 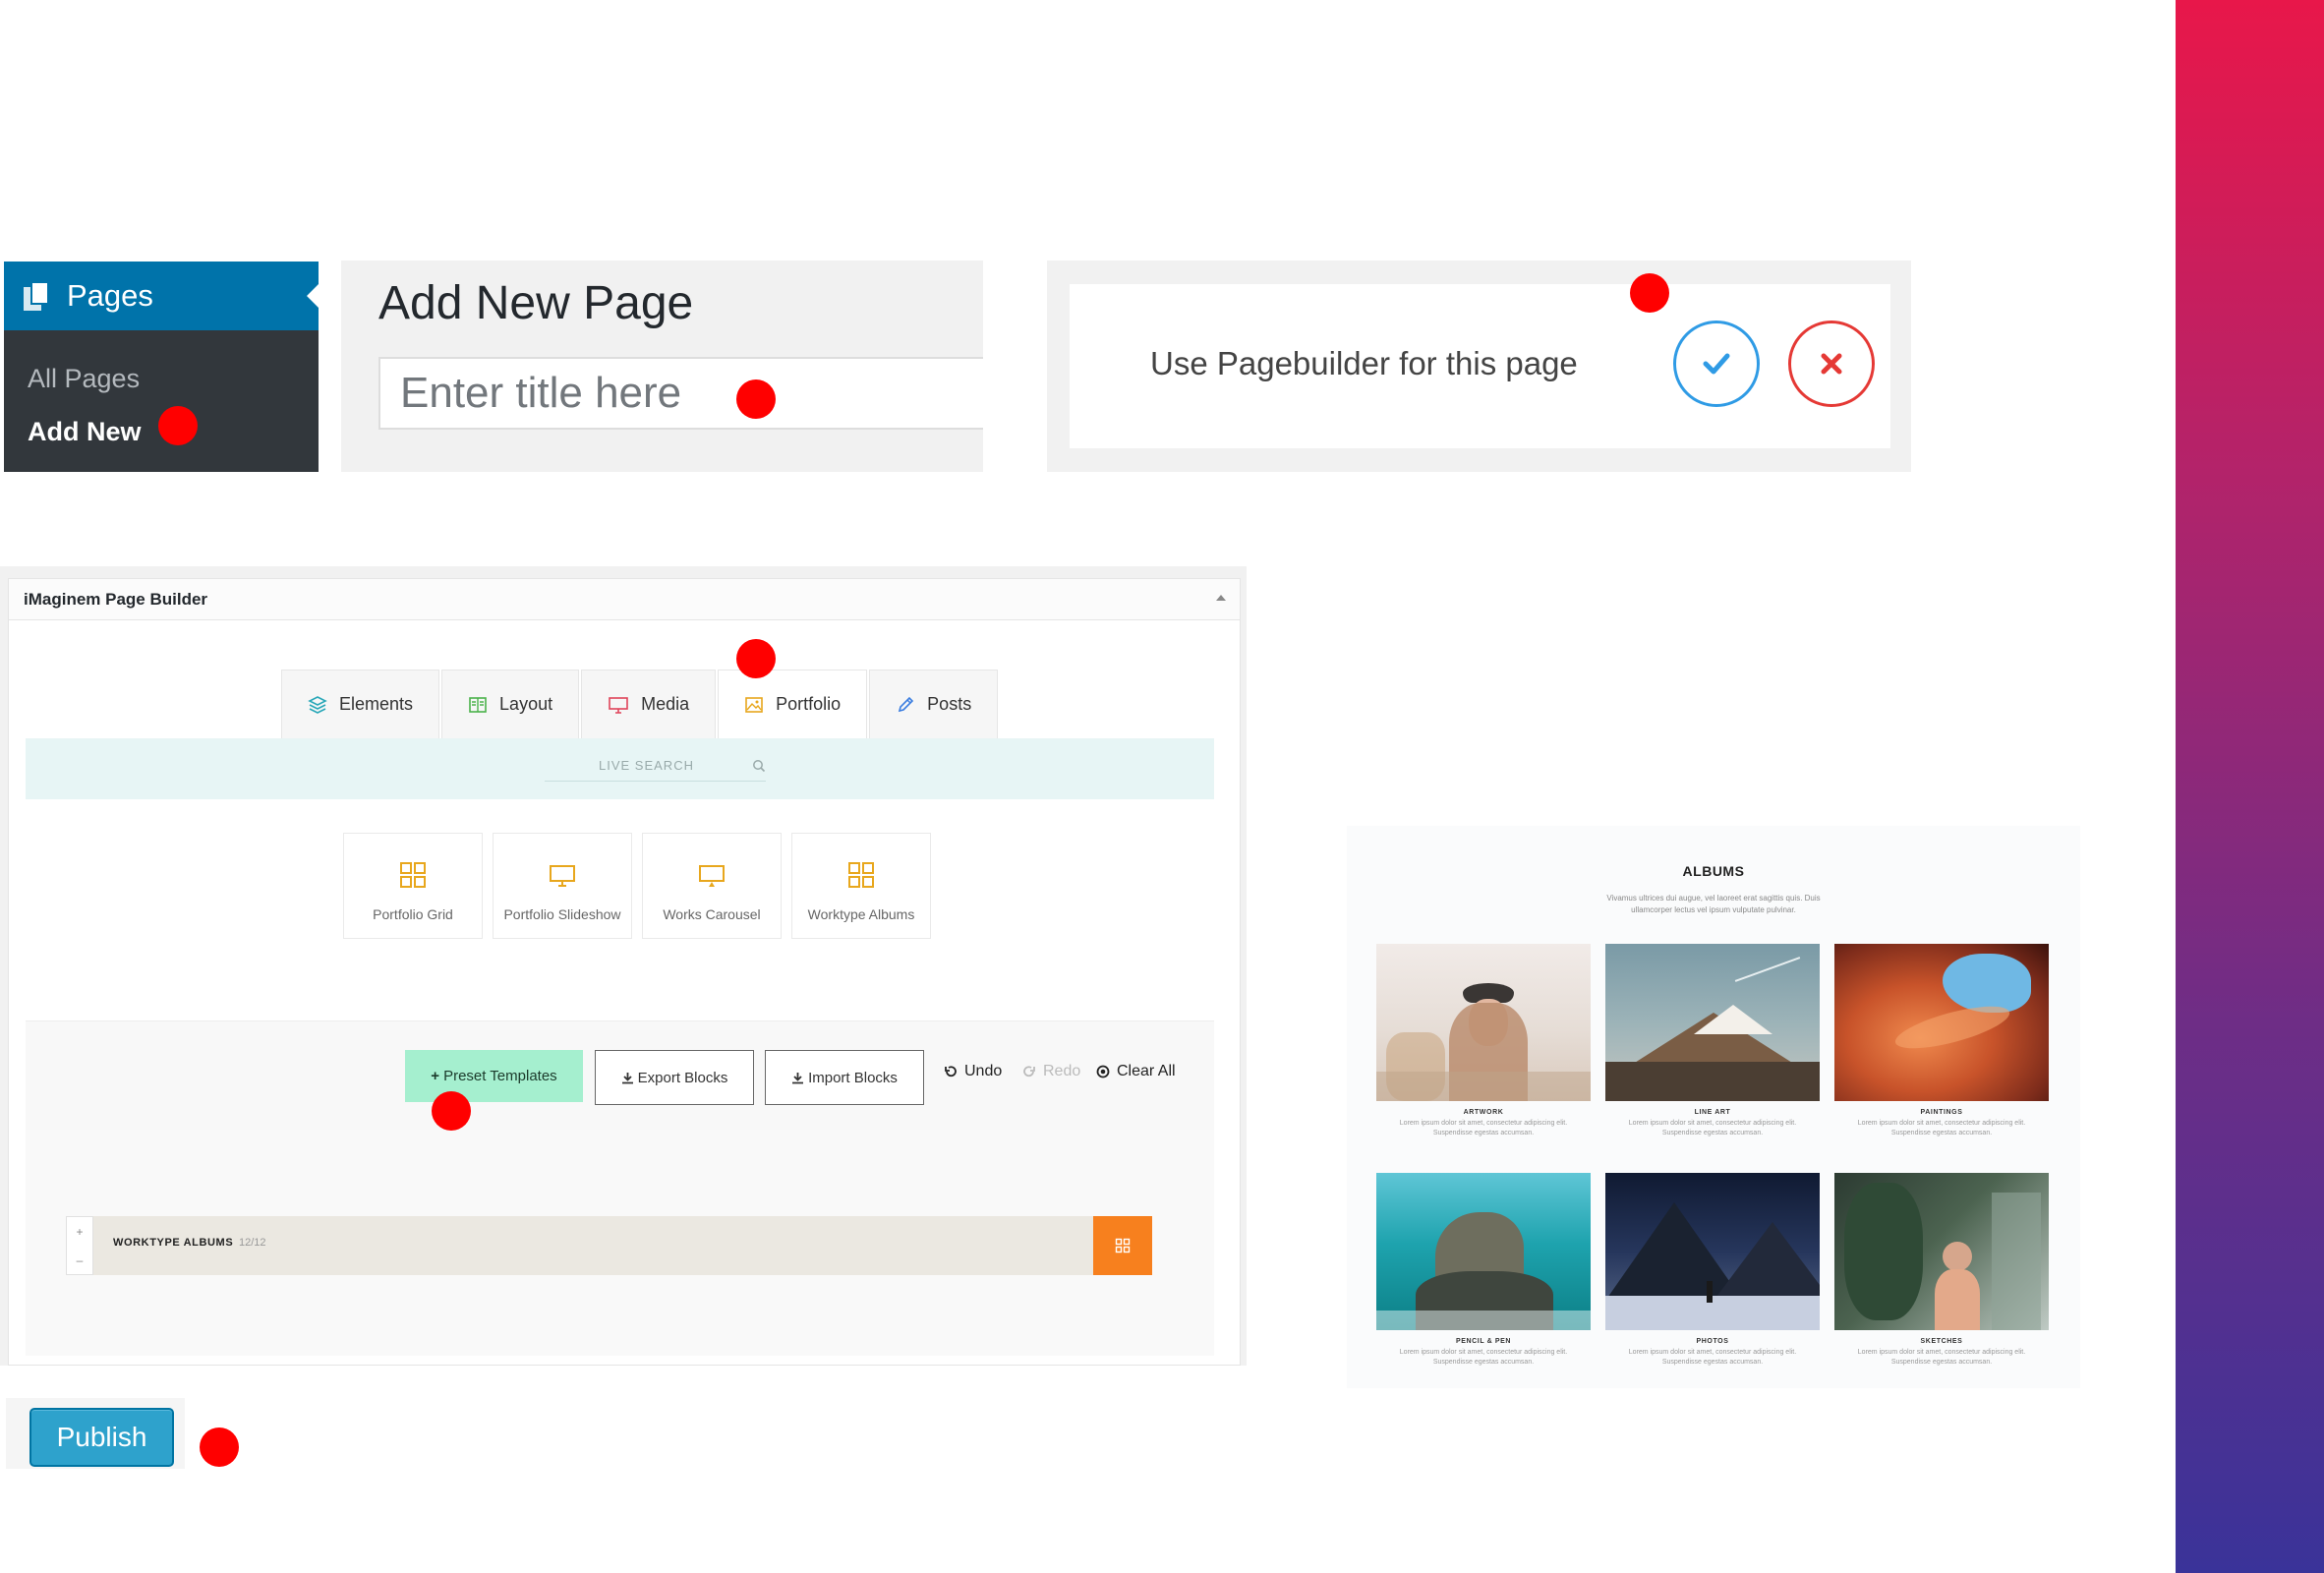 I want to click on pencil-icon, so click(x=906, y=704).